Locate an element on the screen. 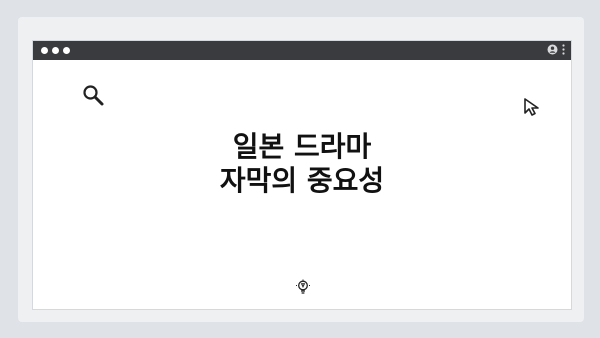 This screenshot has height=338, width=600. titlebar-actions is located at coordinates (556, 49).